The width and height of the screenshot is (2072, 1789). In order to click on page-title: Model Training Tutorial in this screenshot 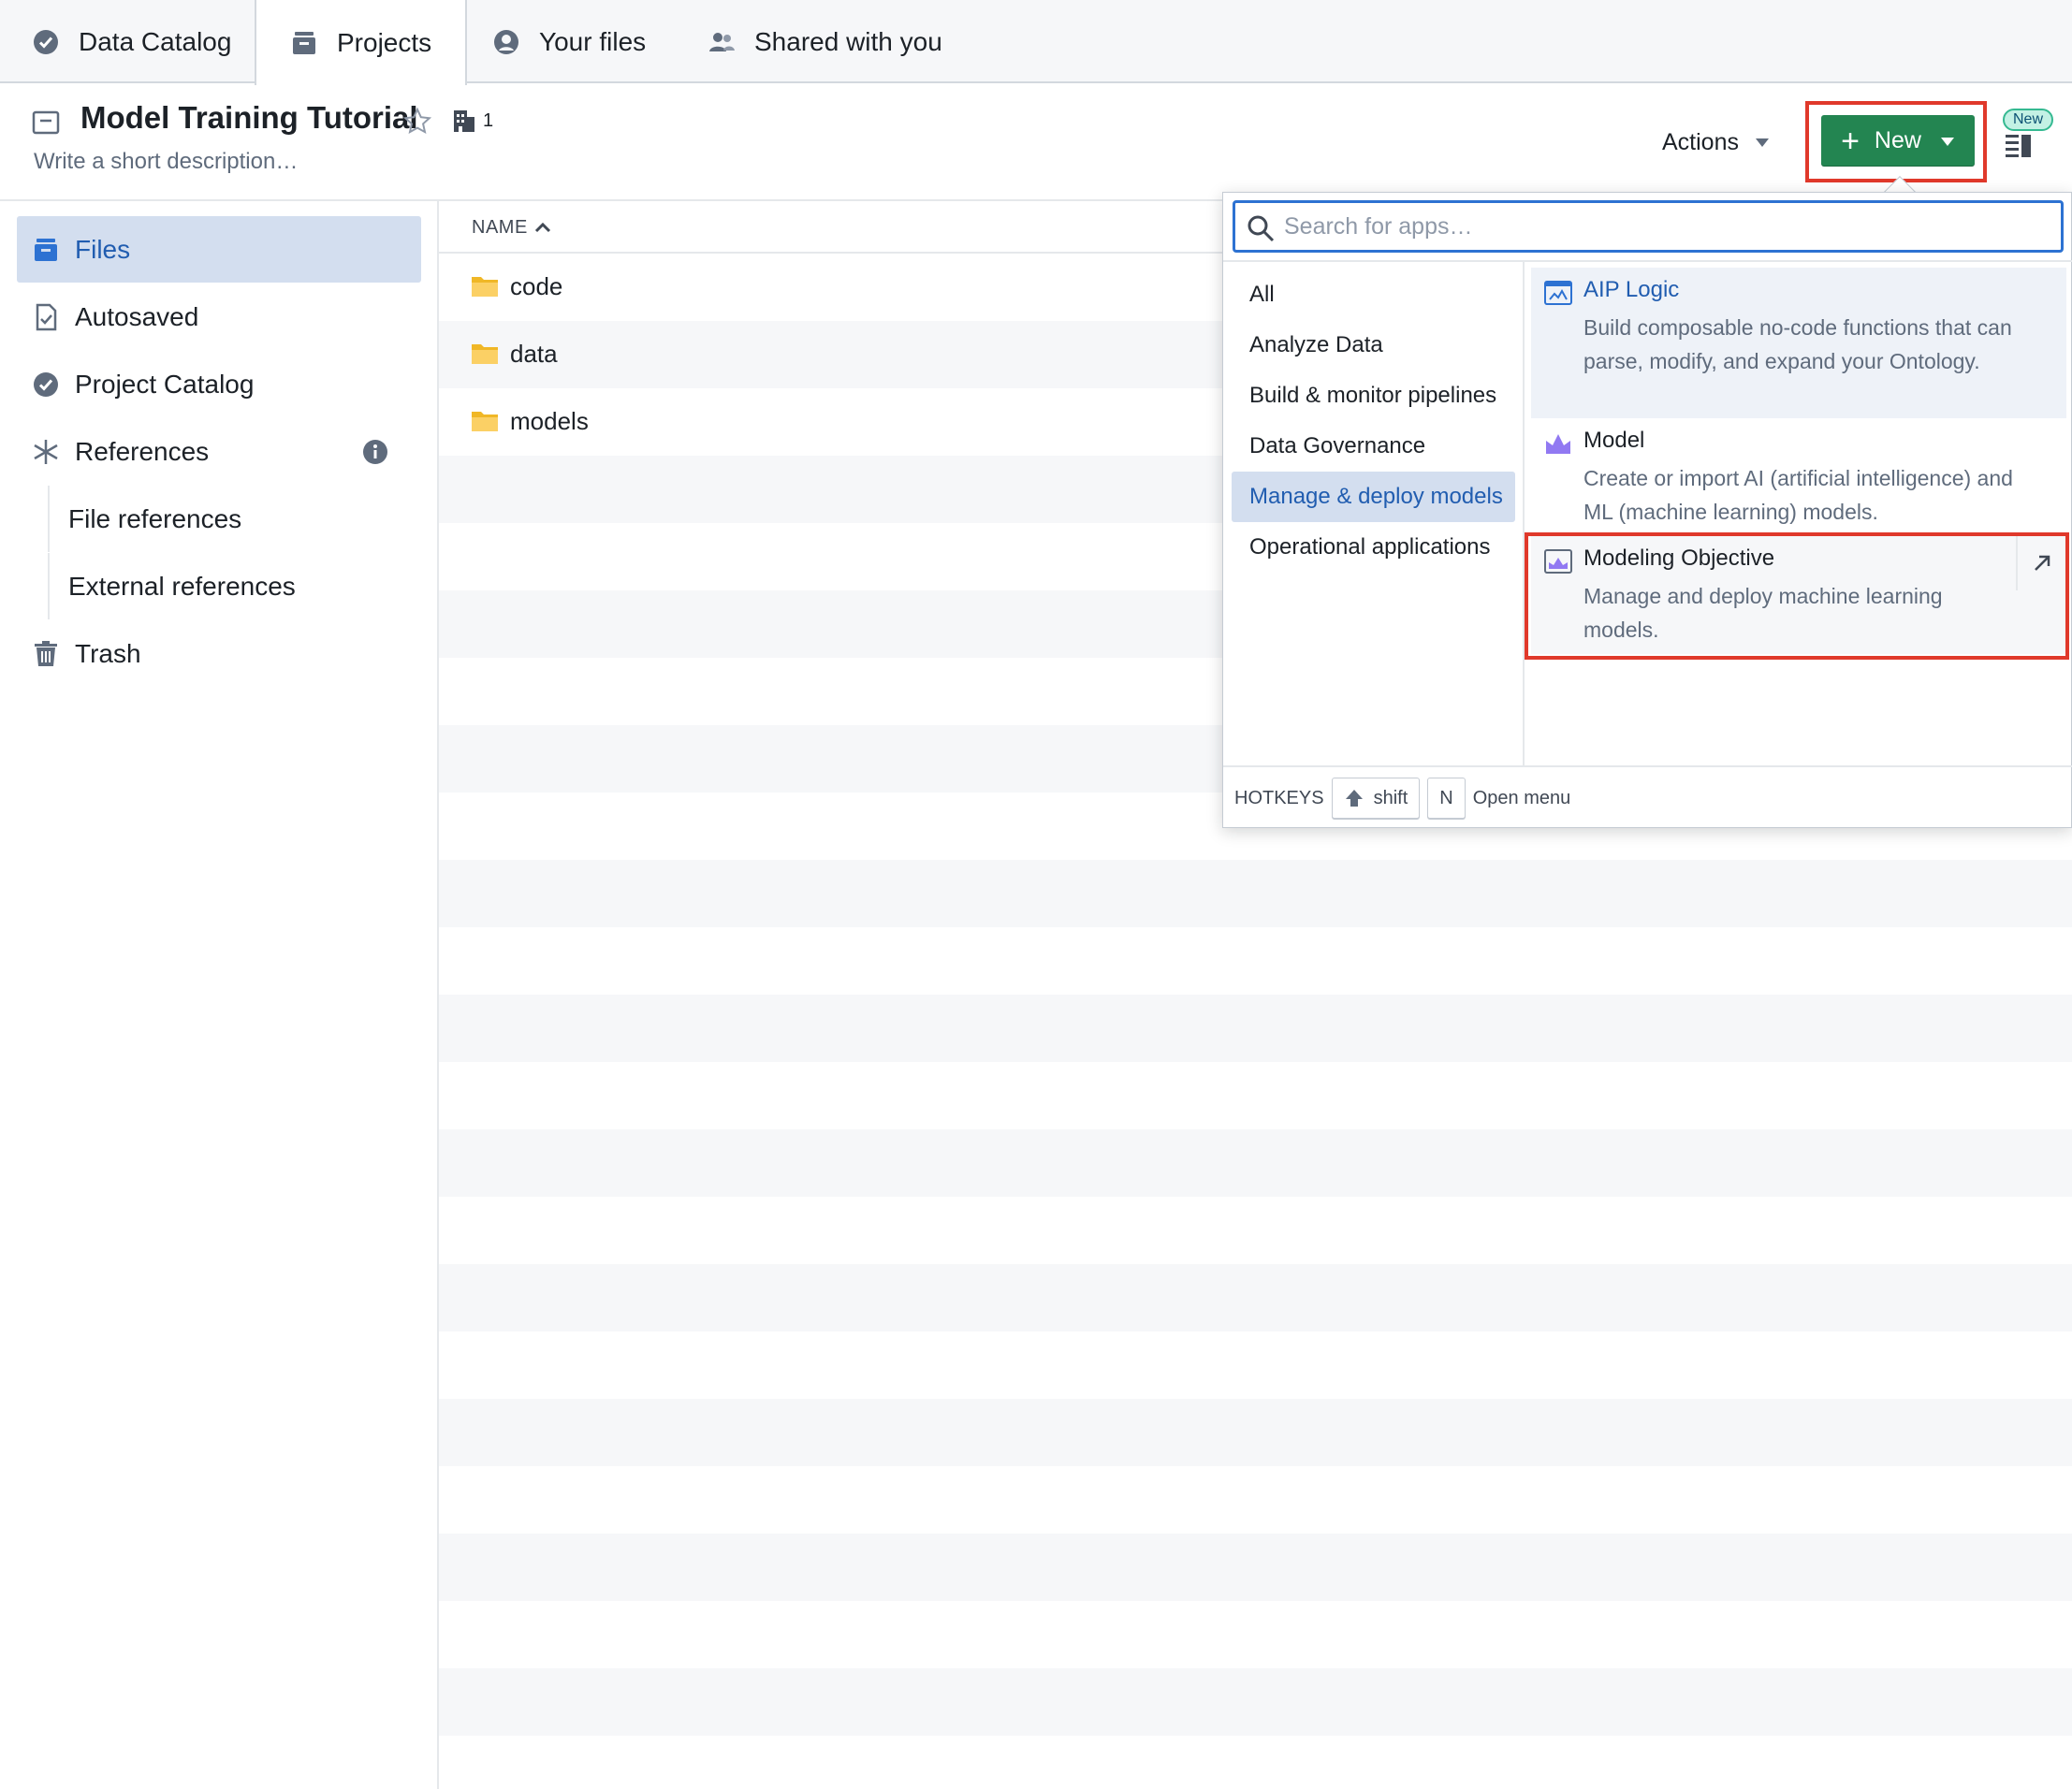, I will do `click(249, 117)`.